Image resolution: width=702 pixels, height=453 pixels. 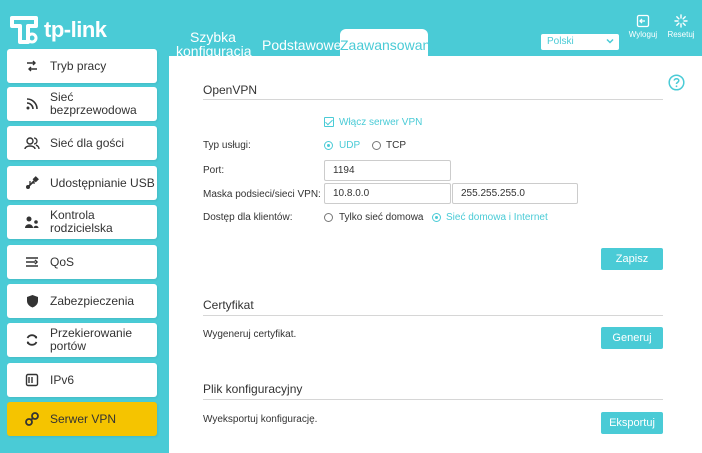 I want to click on sidebar-item-label: Sieć dla gości, so click(x=87, y=142).